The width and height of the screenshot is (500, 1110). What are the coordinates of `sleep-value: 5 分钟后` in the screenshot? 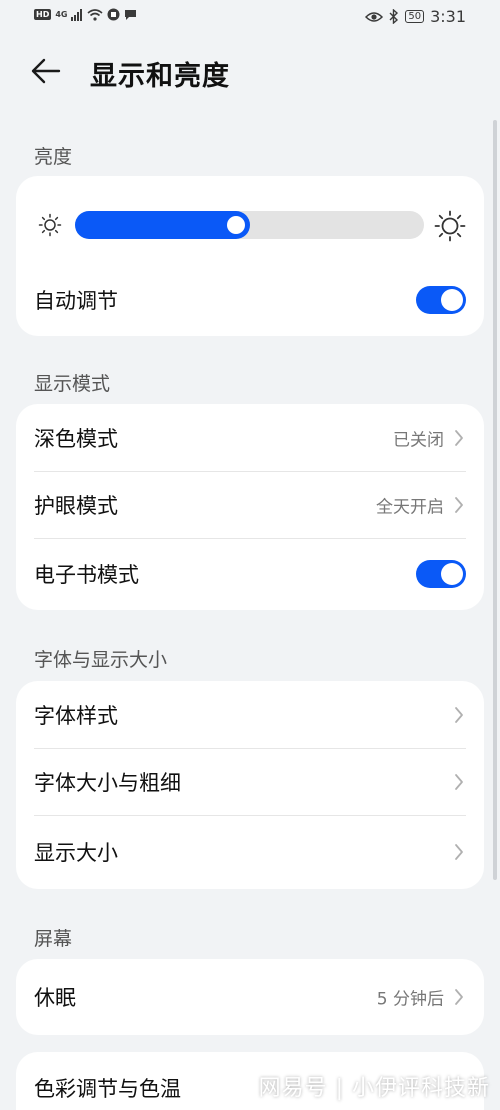 It's located at (410, 999).